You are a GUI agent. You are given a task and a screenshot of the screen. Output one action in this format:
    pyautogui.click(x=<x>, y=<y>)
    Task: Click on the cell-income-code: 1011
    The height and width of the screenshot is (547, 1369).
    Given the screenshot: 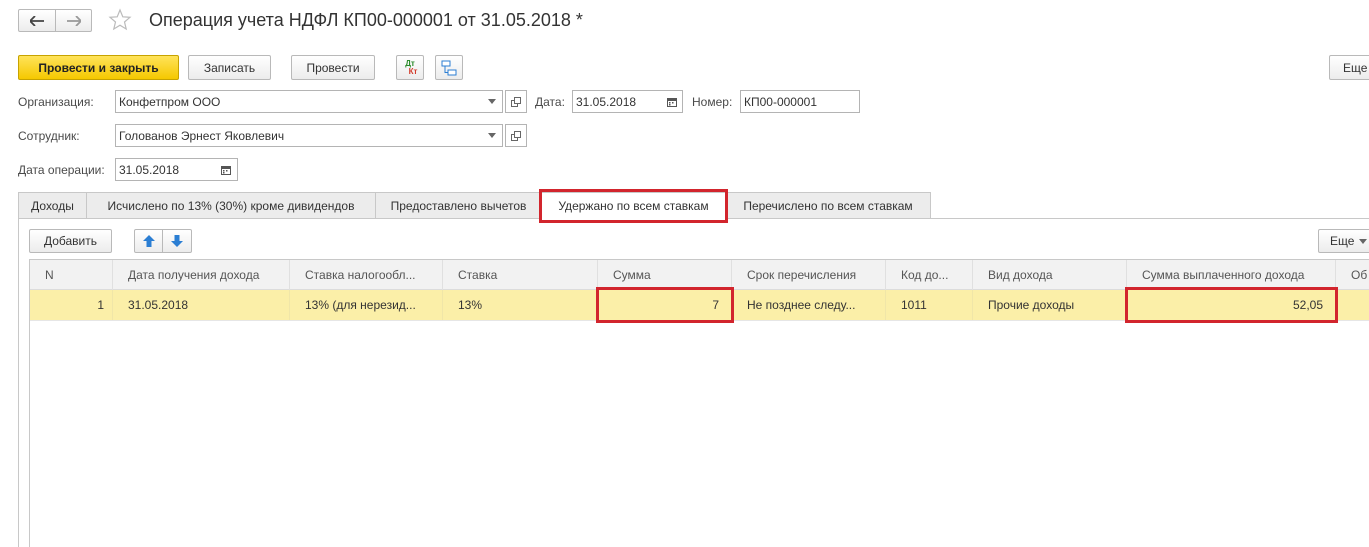 What is the action you would take?
    pyautogui.click(x=929, y=305)
    